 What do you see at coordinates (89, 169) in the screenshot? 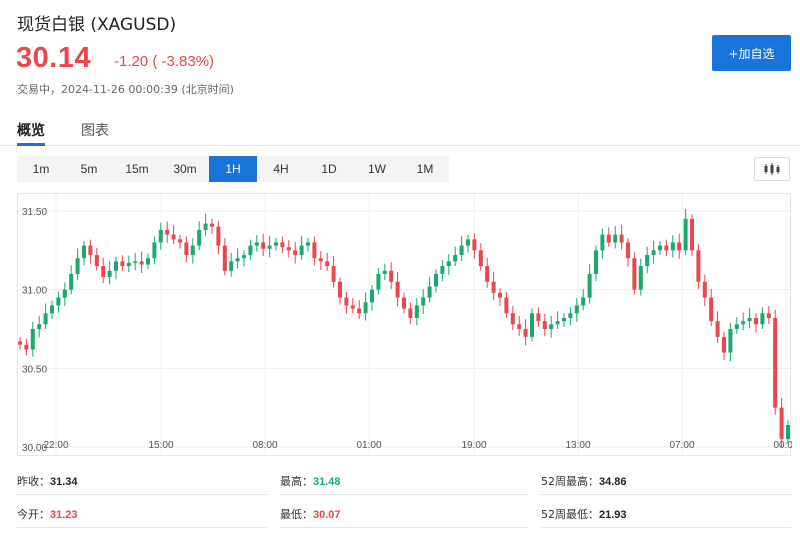
I see `interval-5m: 5m` at bounding box center [89, 169].